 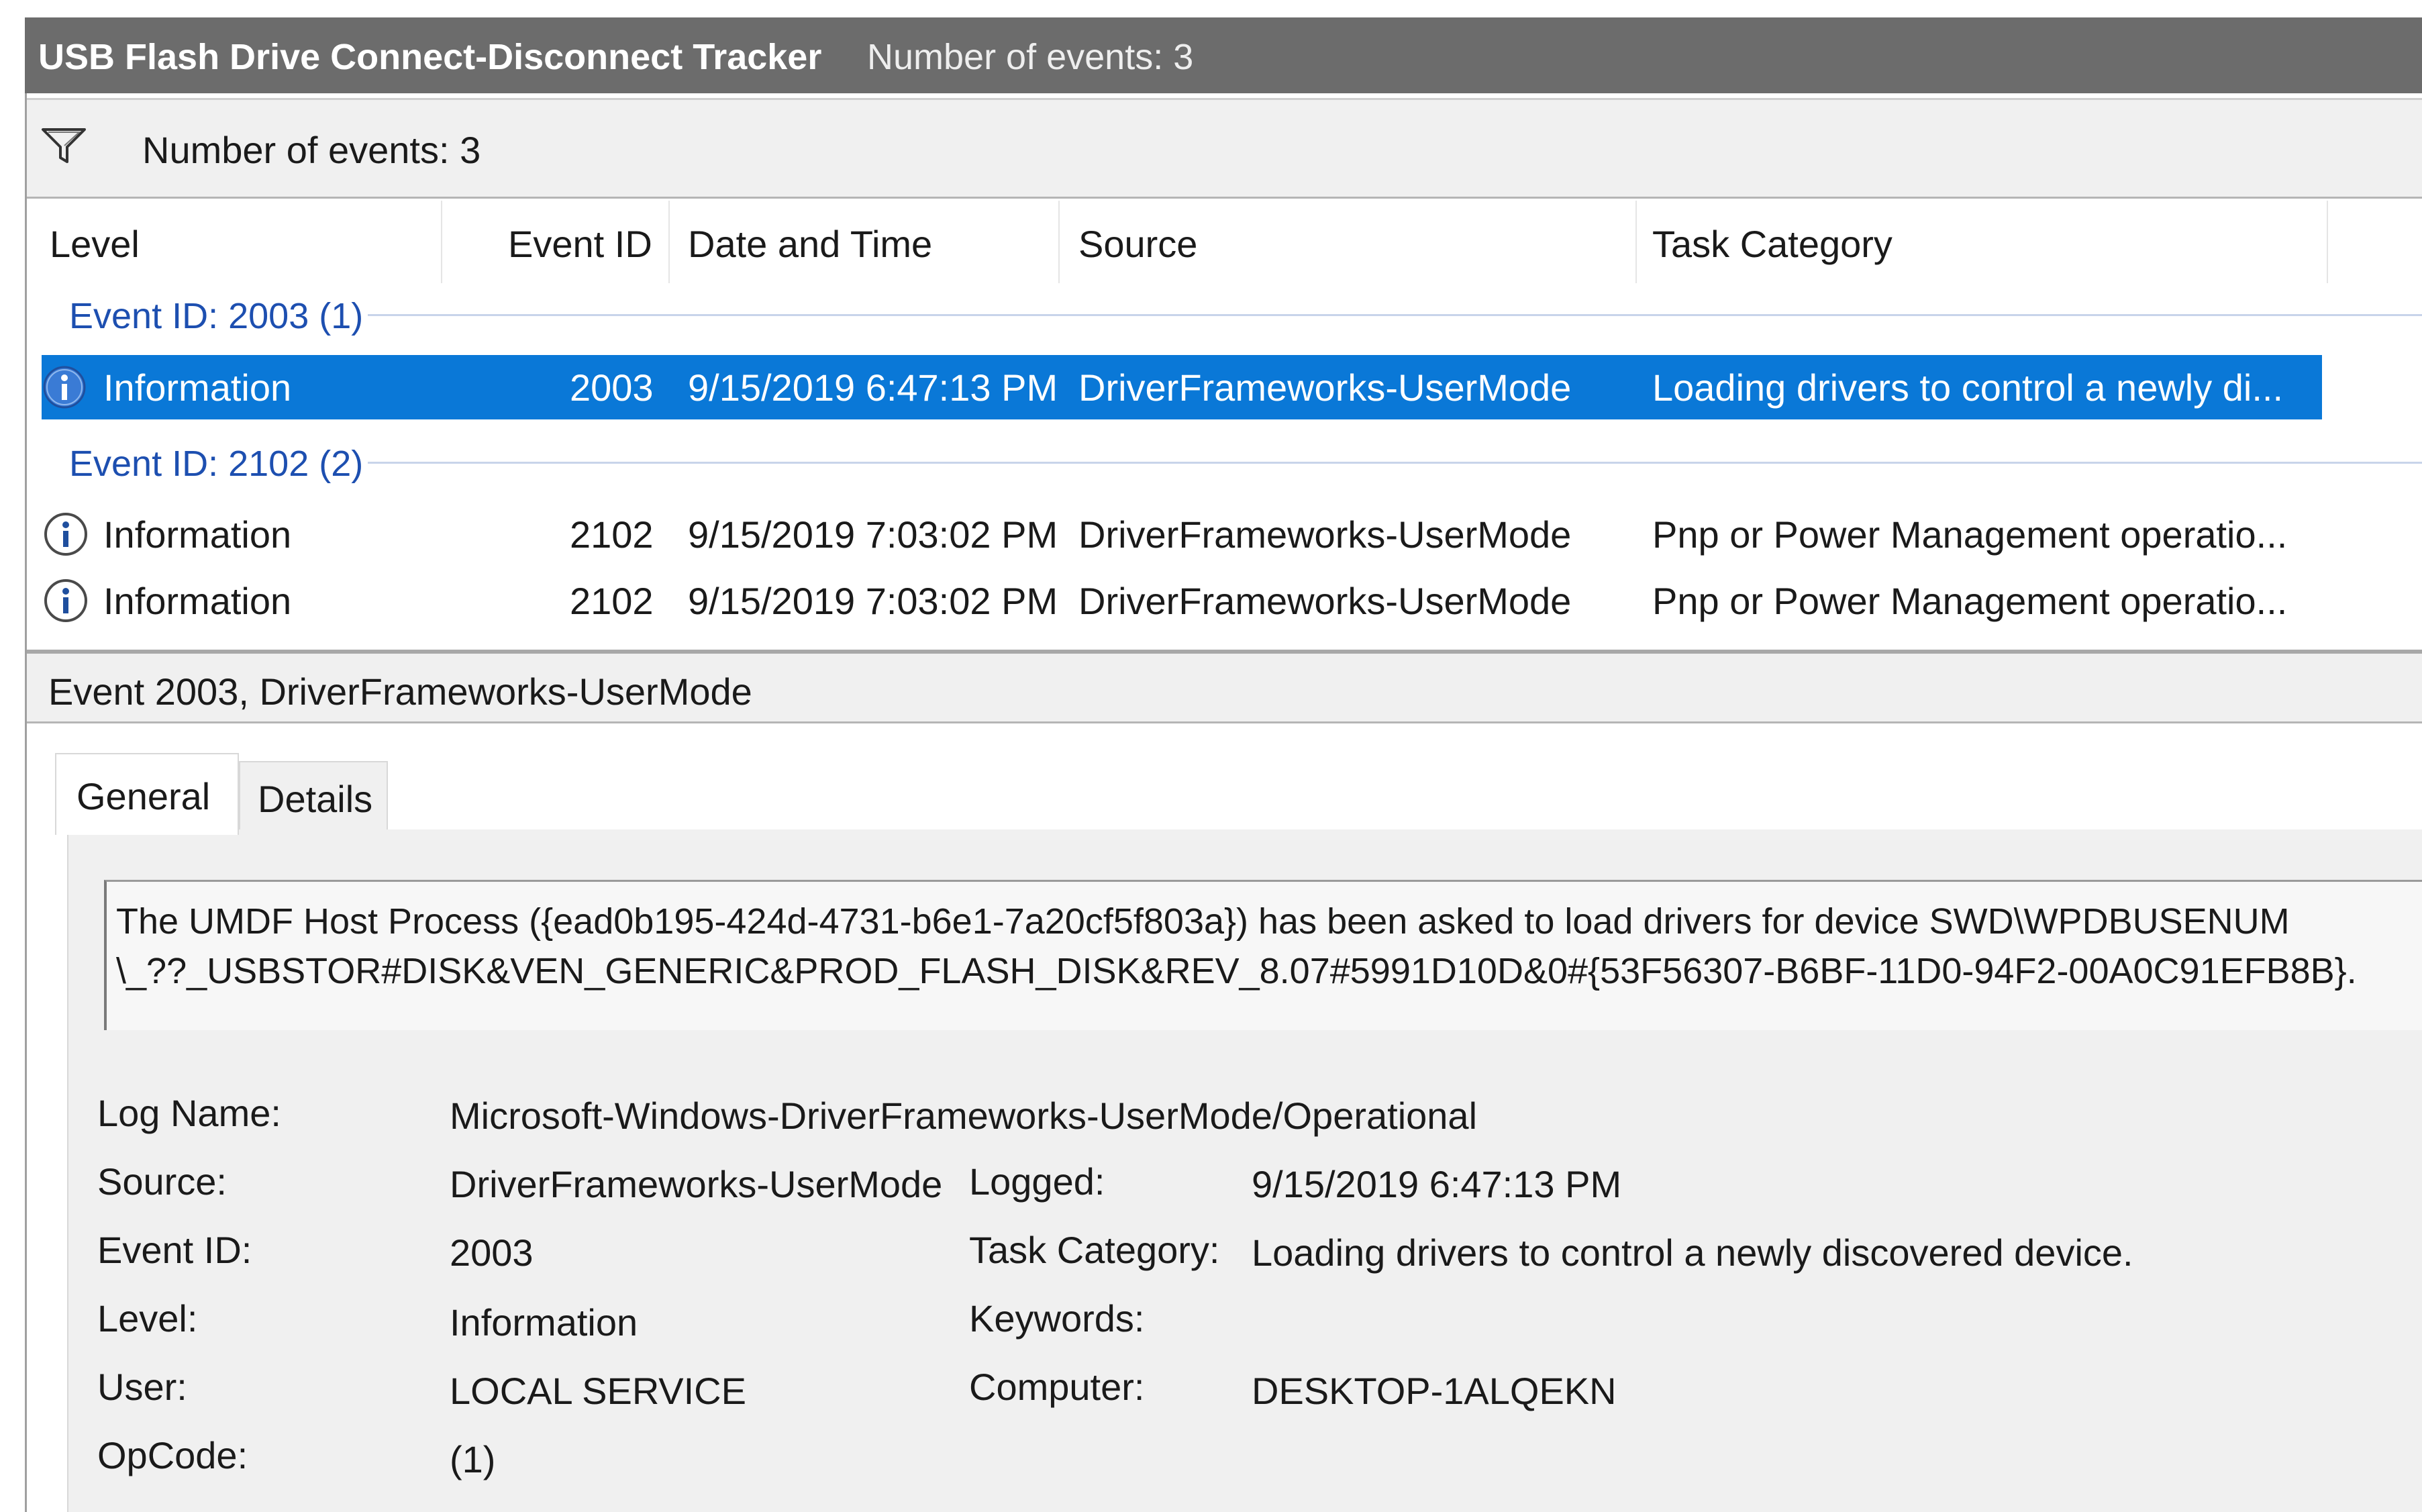 I want to click on log-name-label: Log Name:, so click(x=189, y=1113).